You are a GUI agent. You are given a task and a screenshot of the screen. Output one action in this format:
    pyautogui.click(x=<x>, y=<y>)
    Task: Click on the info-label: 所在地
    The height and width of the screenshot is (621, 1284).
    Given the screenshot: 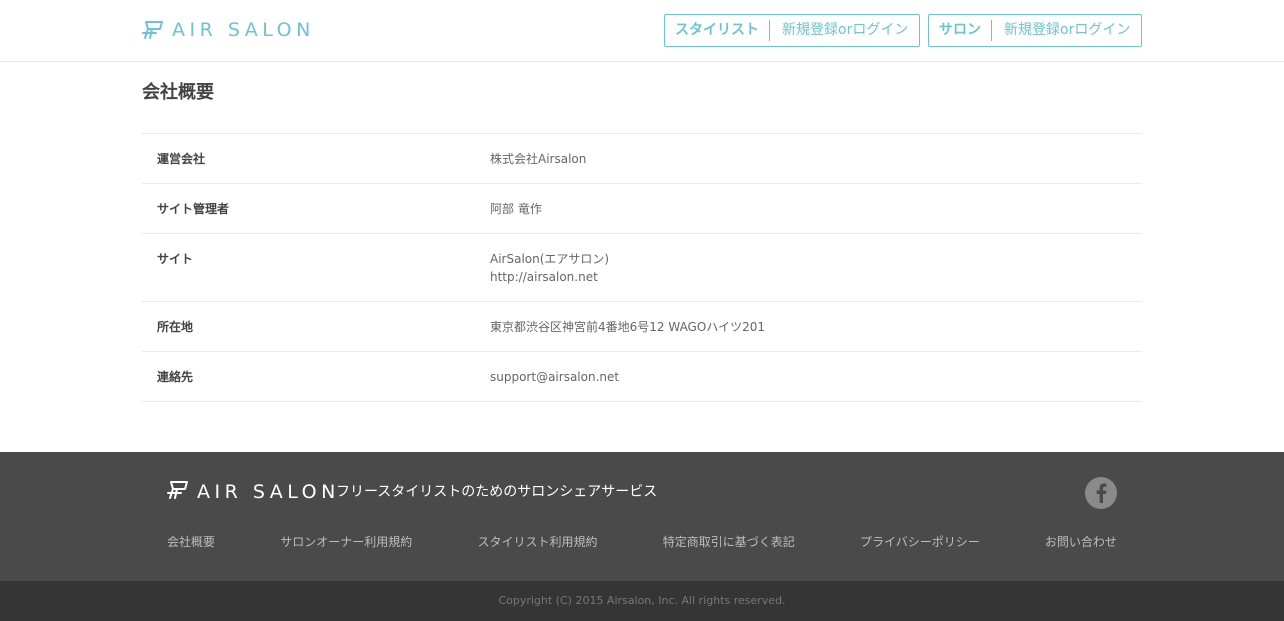 What is the action you would take?
    pyautogui.click(x=175, y=327)
    